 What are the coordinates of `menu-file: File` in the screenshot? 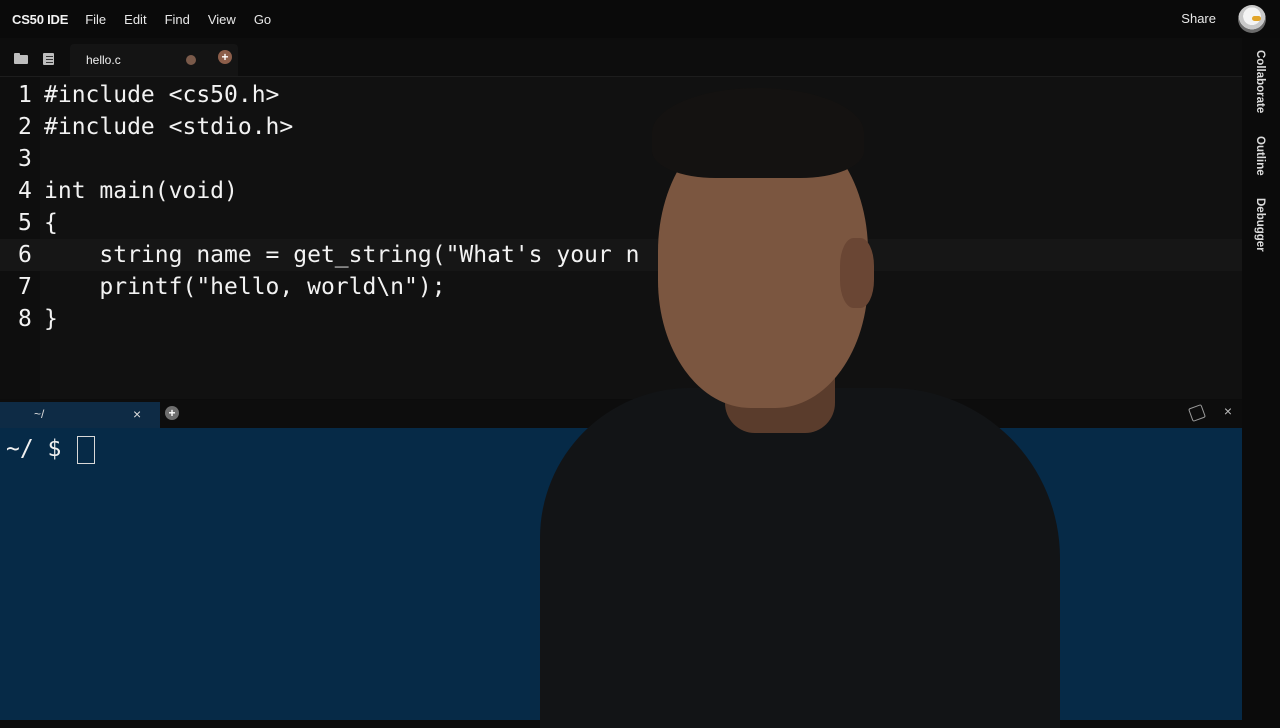 It's located at (95, 19).